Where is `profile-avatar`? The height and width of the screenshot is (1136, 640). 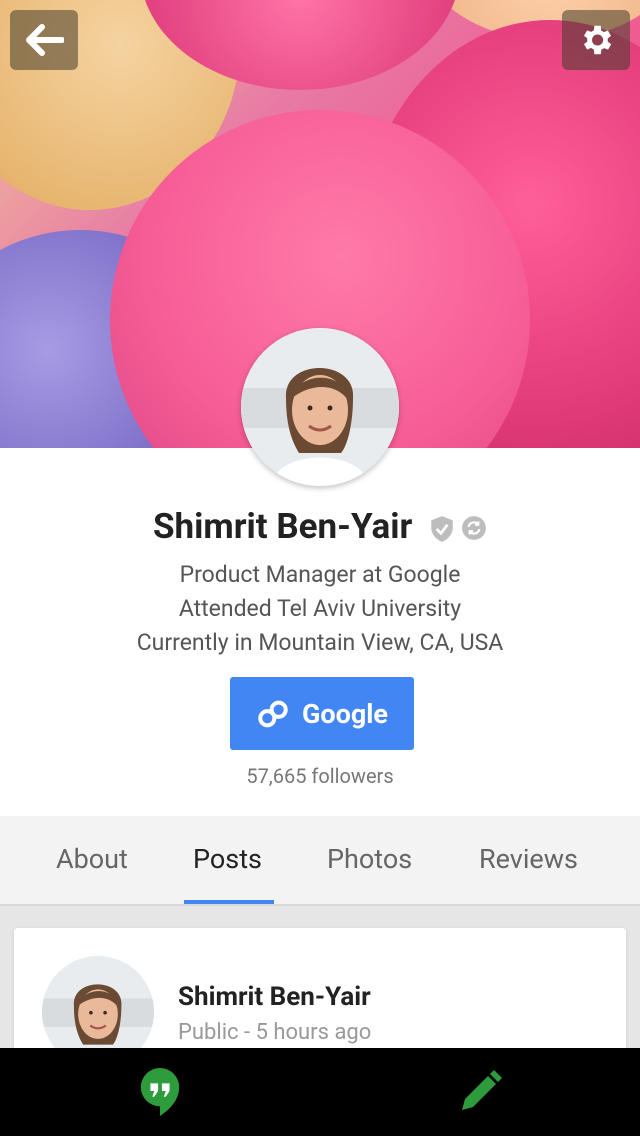 profile-avatar is located at coordinates (320, 407).